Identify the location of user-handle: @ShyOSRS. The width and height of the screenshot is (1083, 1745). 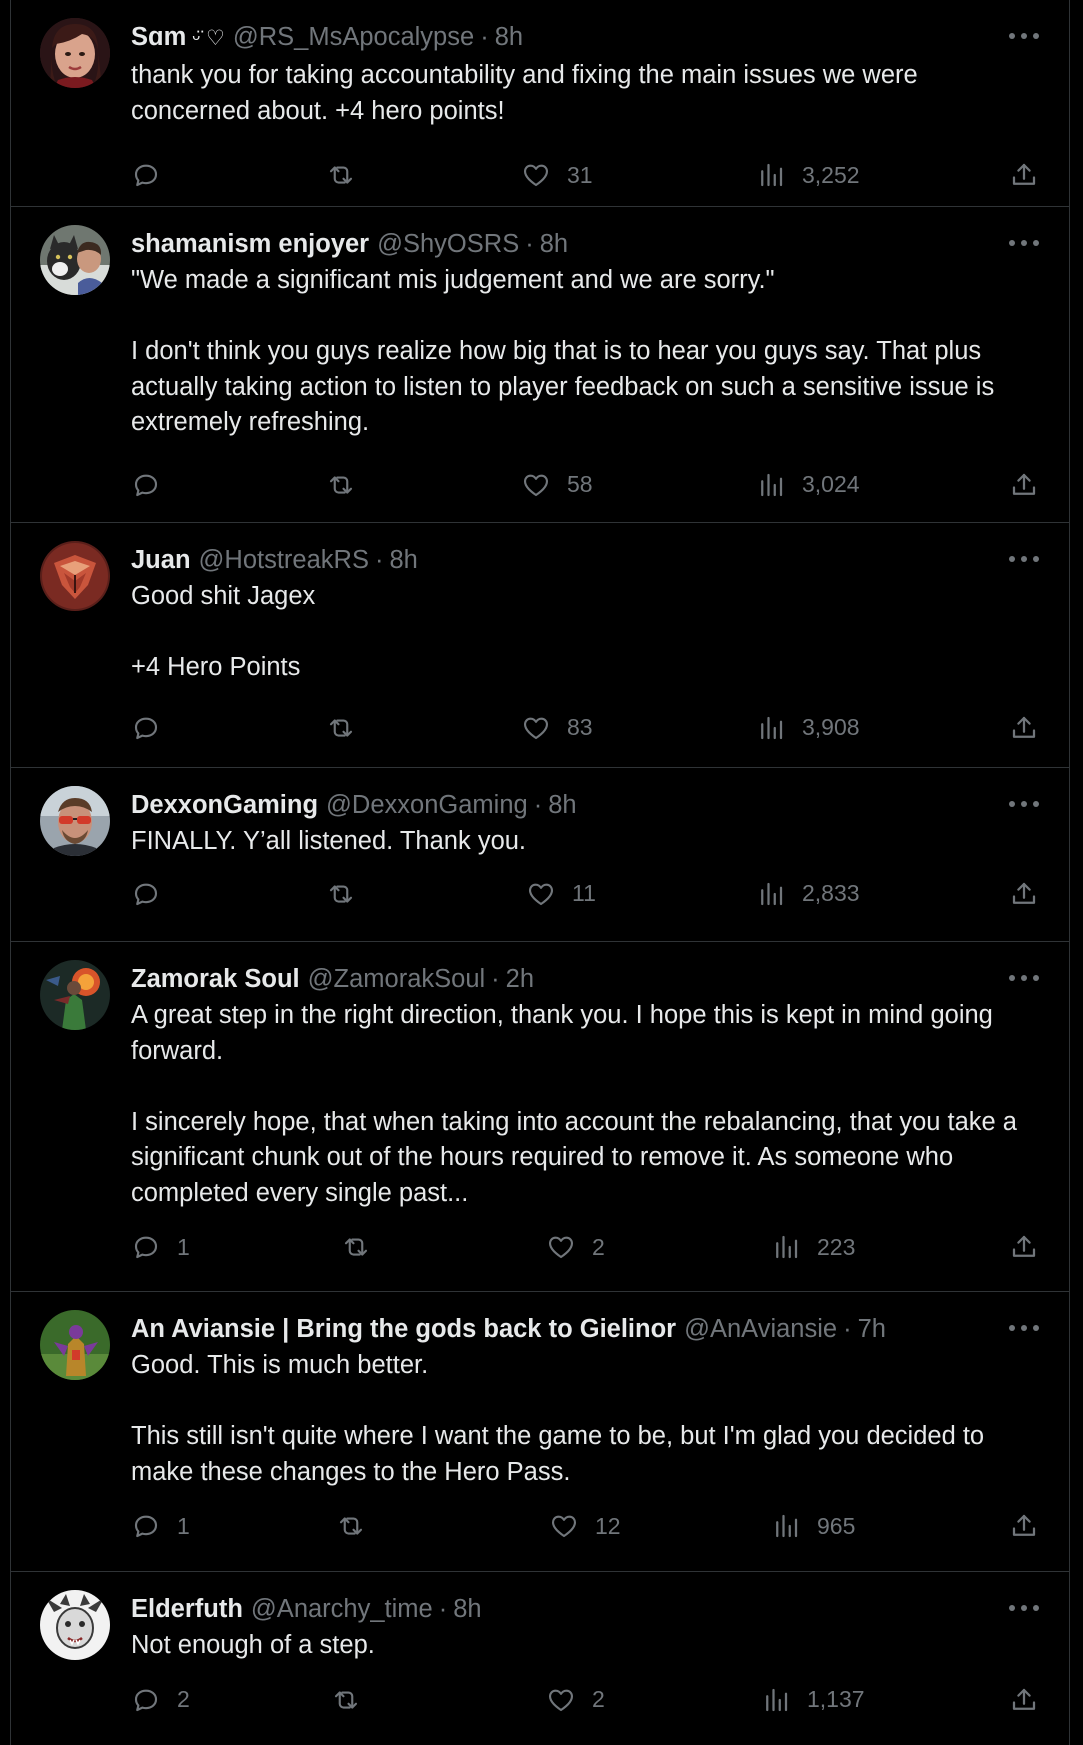
(448, 244).